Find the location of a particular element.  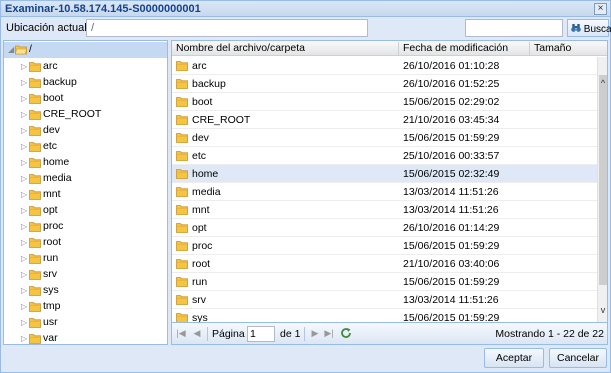

tree-item: ▷ arc is located at coordinates (85, 67).